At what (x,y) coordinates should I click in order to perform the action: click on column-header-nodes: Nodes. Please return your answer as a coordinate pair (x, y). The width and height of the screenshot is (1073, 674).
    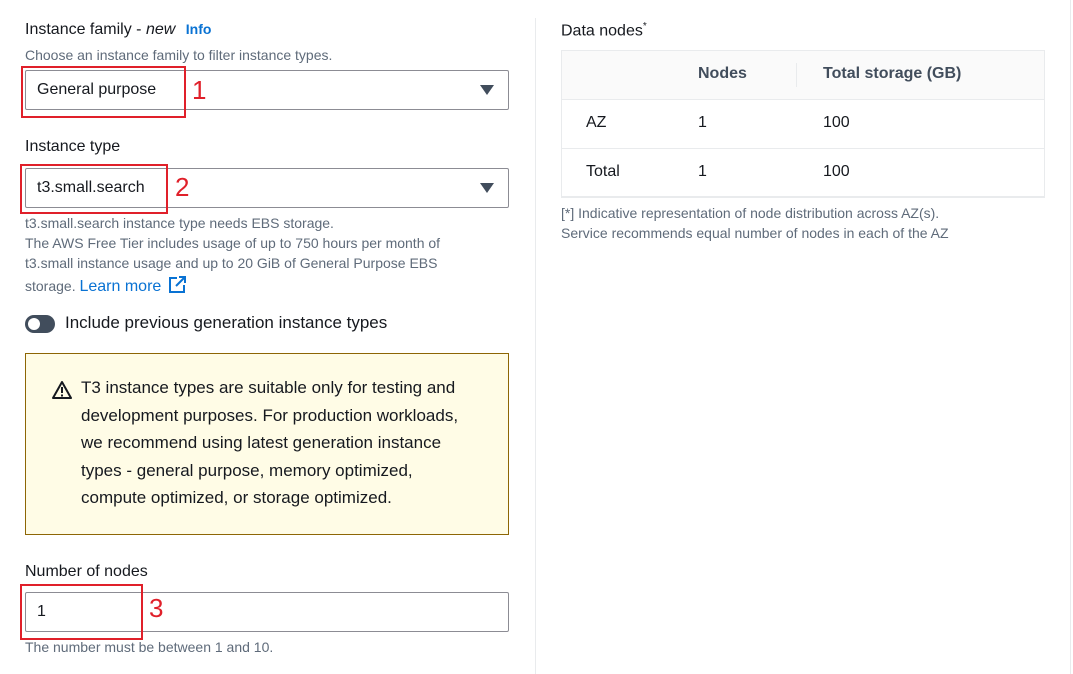
    Looking at the image, I should click on (722, 73).